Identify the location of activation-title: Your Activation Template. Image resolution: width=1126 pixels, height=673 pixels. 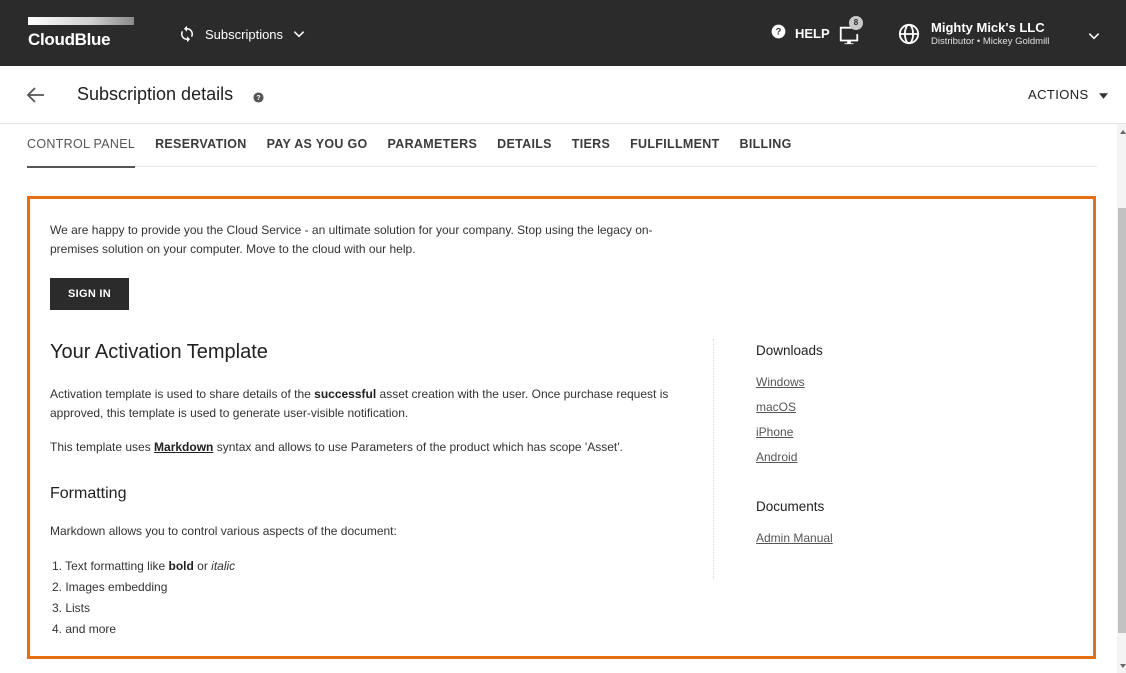
(159, 352).